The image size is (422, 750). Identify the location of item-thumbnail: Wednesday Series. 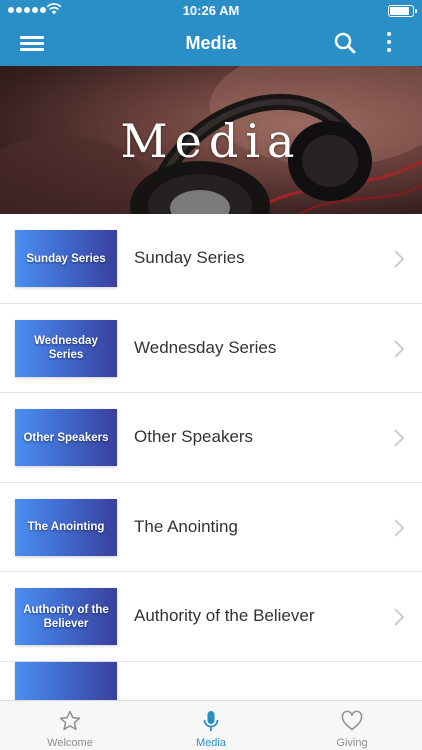
(66, 348).